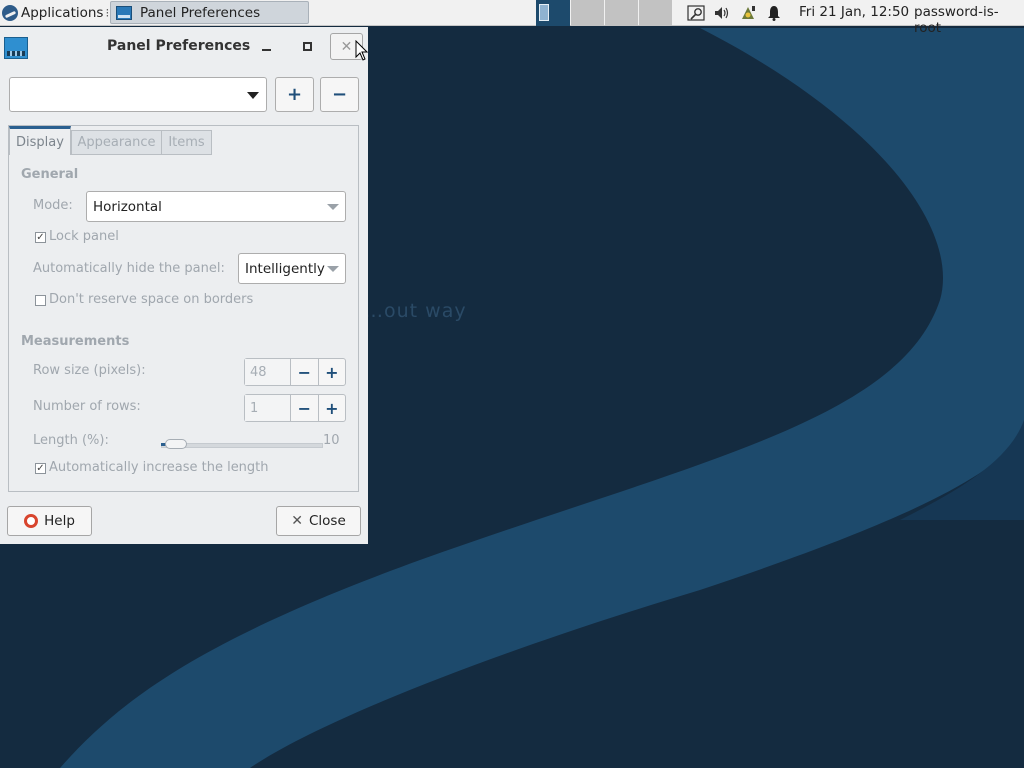 The height and width of the screenshot is (768, 1024). Describe the element at coordinates (87, 406) in the screenshot. I see `rows-label: Number of rows:` at that location.